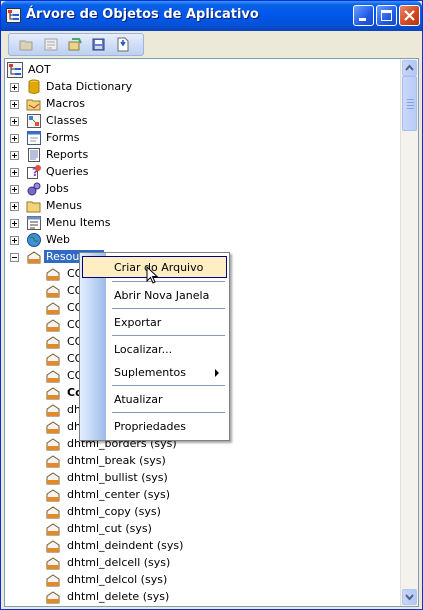 This screenshot has width=423, height=610. Describe the element at coordinates (78, 222) in the screenshot. I see `tree-node-label: Menu Items` at that location.